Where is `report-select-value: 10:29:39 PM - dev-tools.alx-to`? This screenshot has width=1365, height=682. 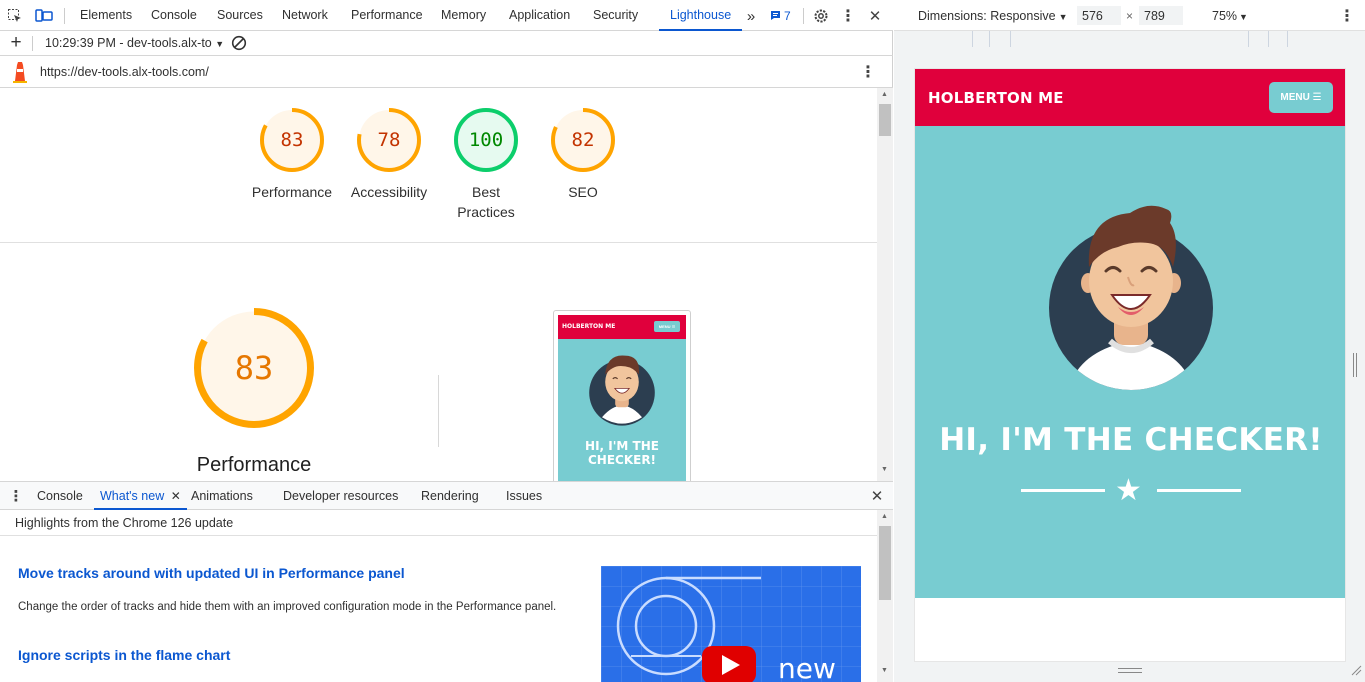
report-select-value: 10:29:39 PM - dev-tools.alx-to is located at coordinates (128, 43).